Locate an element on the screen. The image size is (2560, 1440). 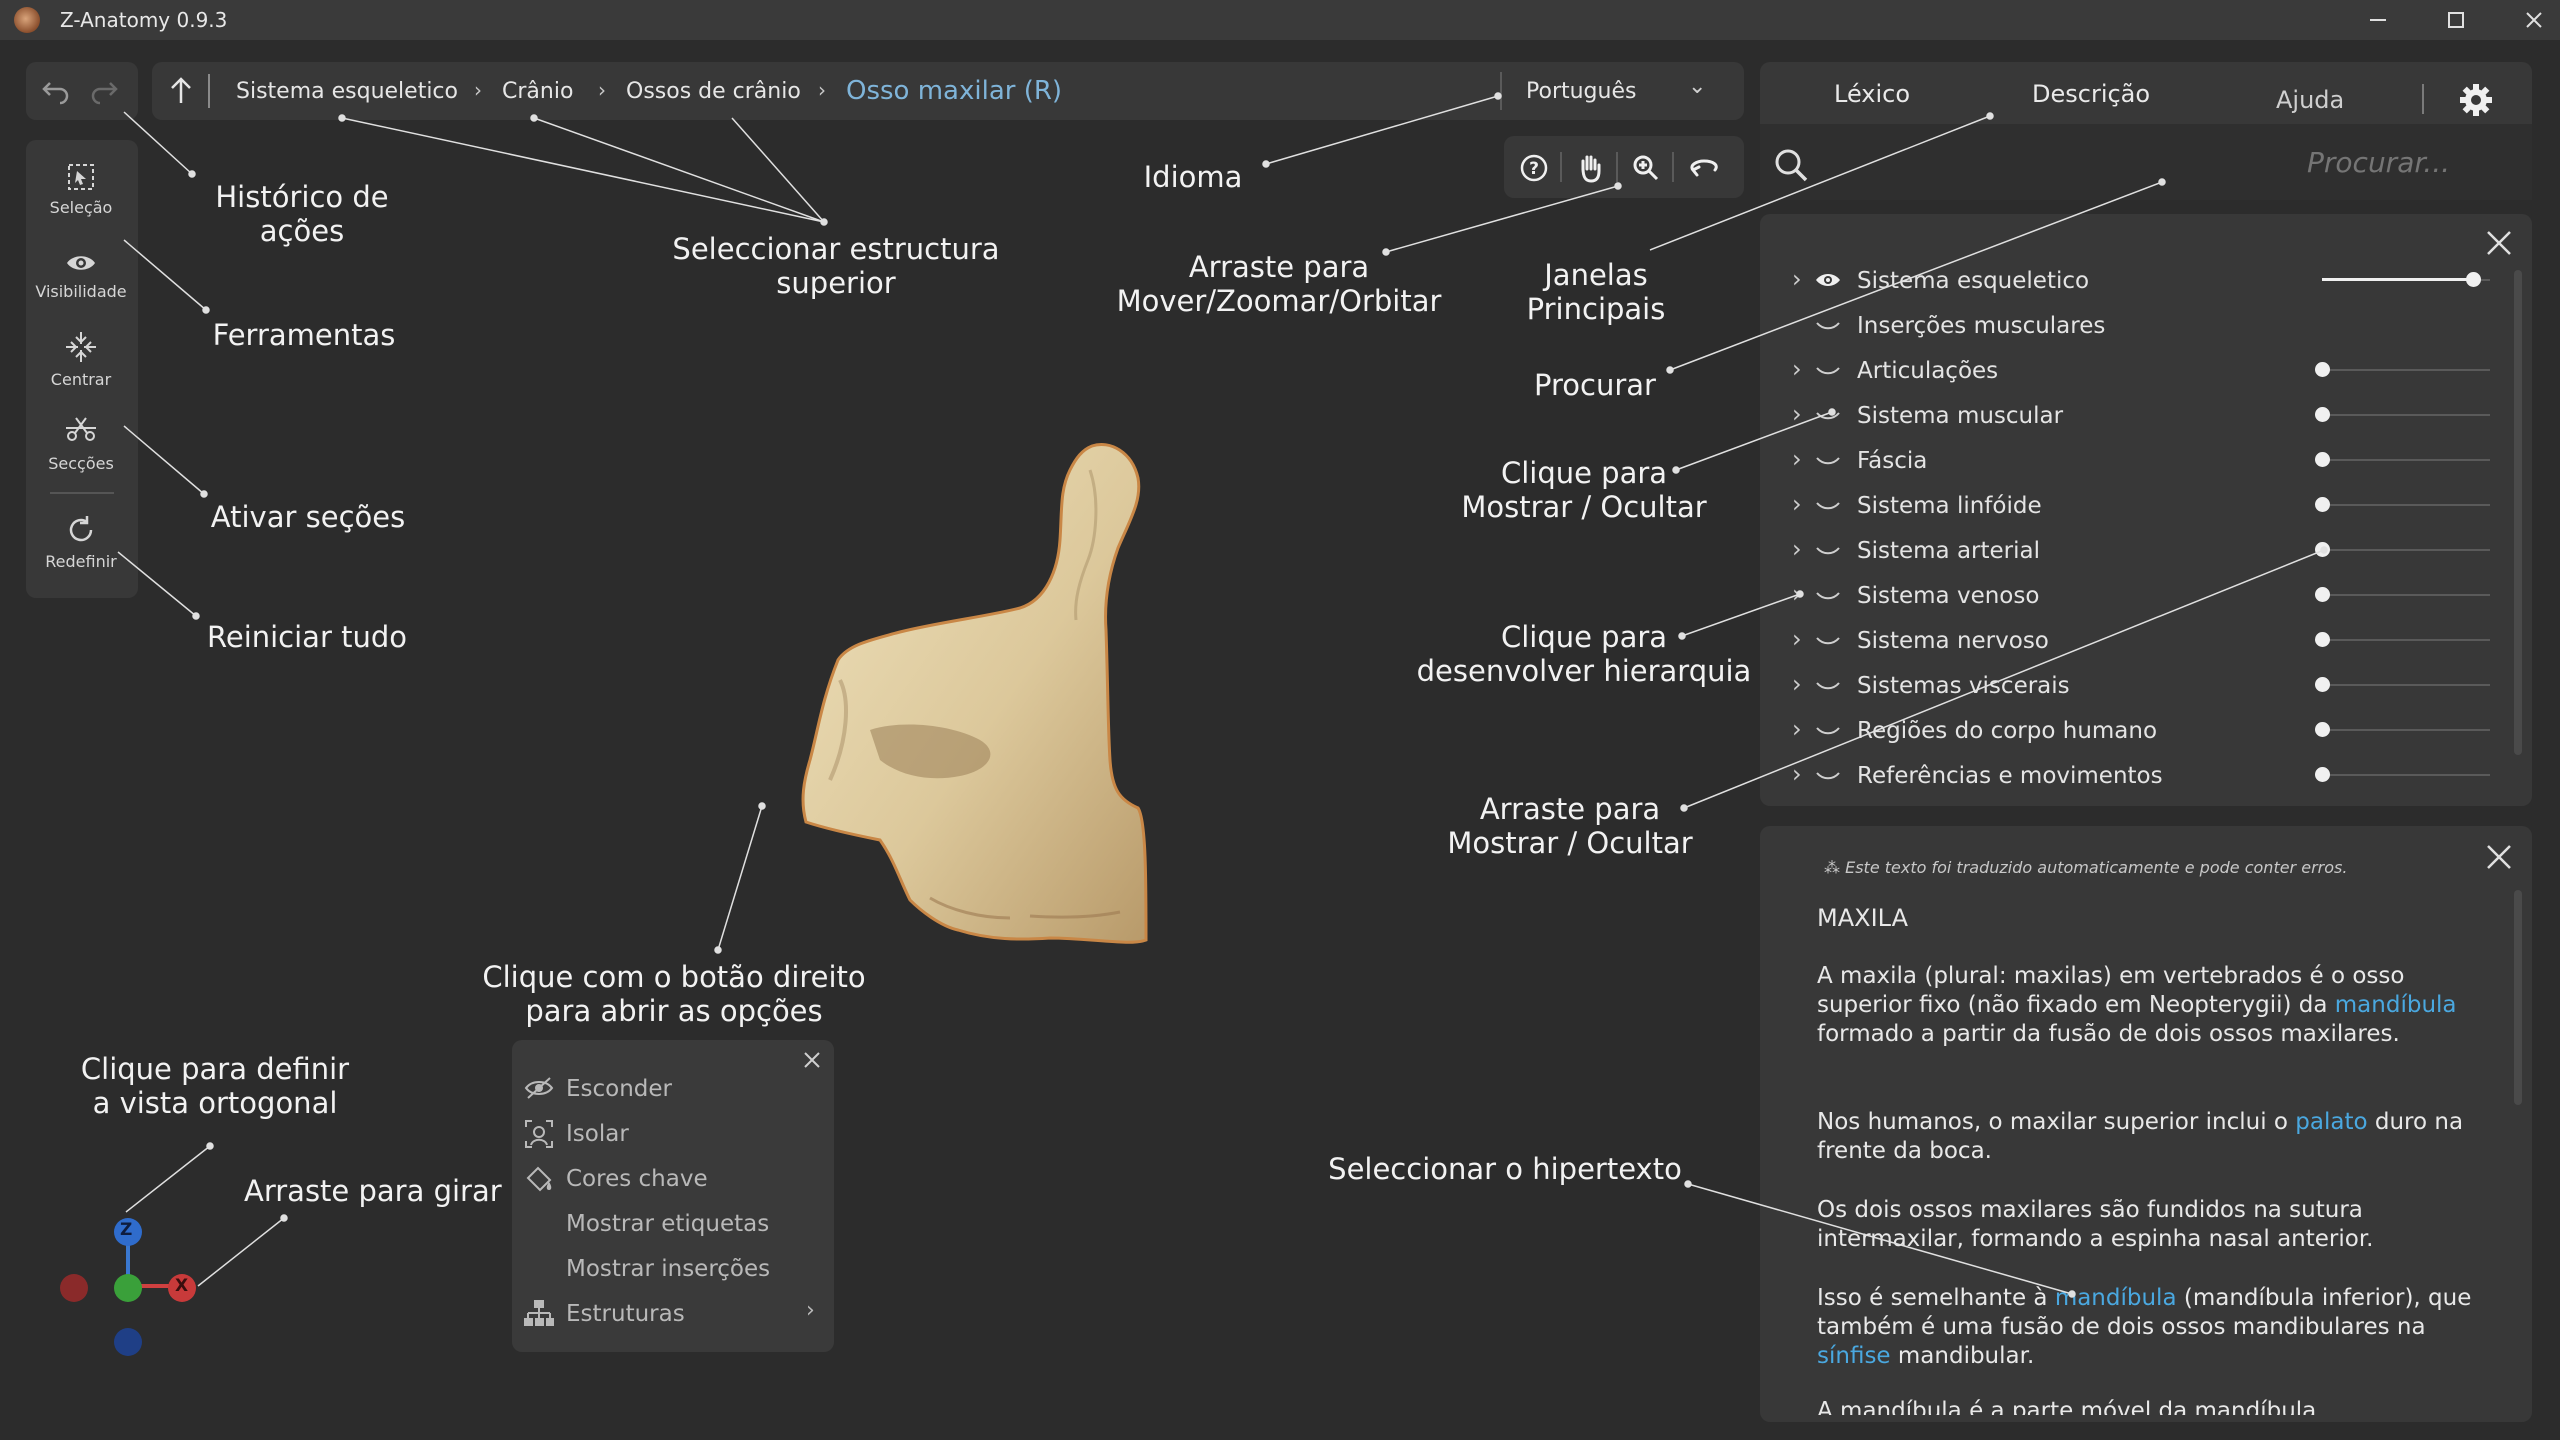
sections-tool-button: Secções is located at coordinates (81, 443).